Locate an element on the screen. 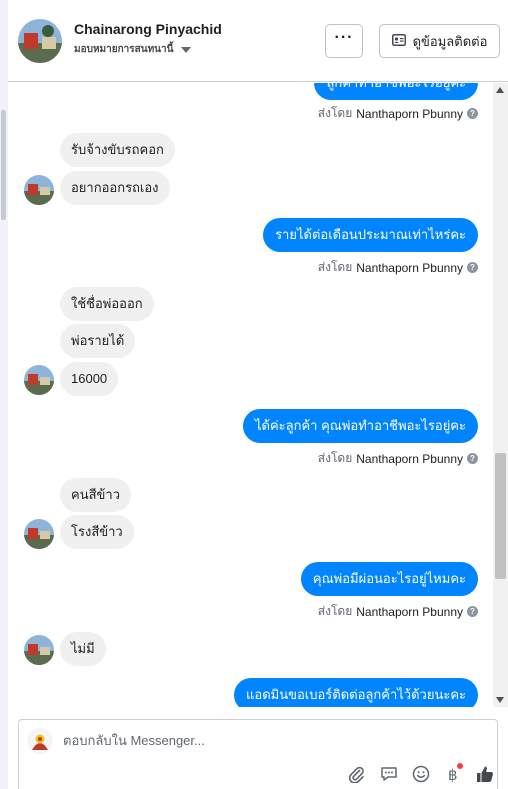 The height and width of the screenshot is (789, 508). message-incoming: ไม่มี is located at coordinates (83, 649).